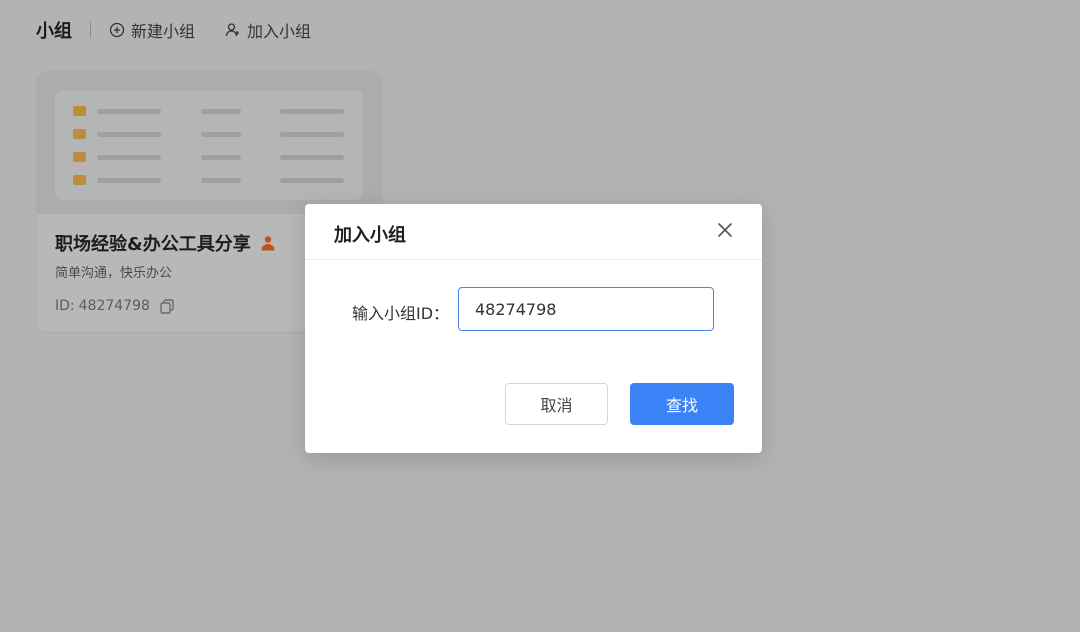 The height and width of the screenshot is (632, 1080). What do you see at coordinates (90, 30) in the screenshot?
I see `toolbar-divider` at bounding box center [90, 30].